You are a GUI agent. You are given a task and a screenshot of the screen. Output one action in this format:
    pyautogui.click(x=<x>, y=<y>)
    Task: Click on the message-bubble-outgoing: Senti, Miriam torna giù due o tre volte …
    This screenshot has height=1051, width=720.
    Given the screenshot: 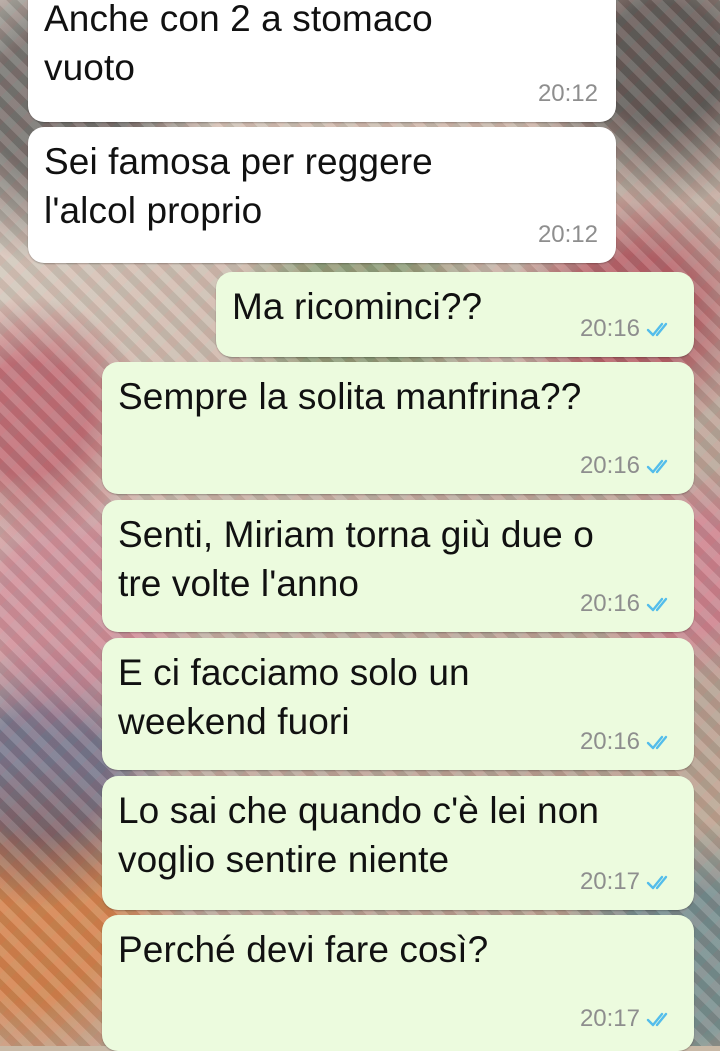 What is the action you would take?
    pyautogui.click(x=398, y=566)
    